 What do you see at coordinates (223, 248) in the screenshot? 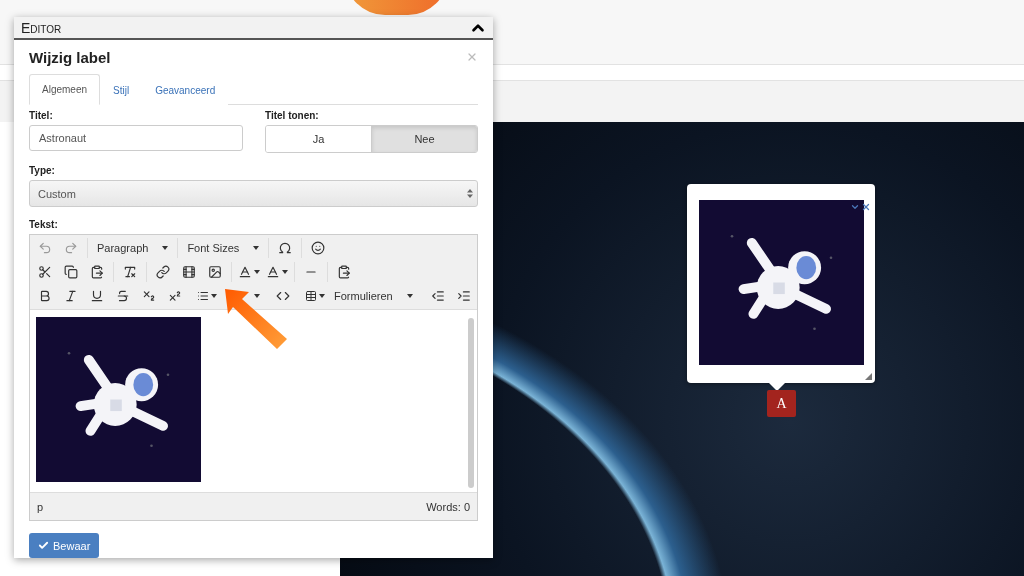
I see `dropdown-button: Font Sizes` at bounding box center [223, 248].